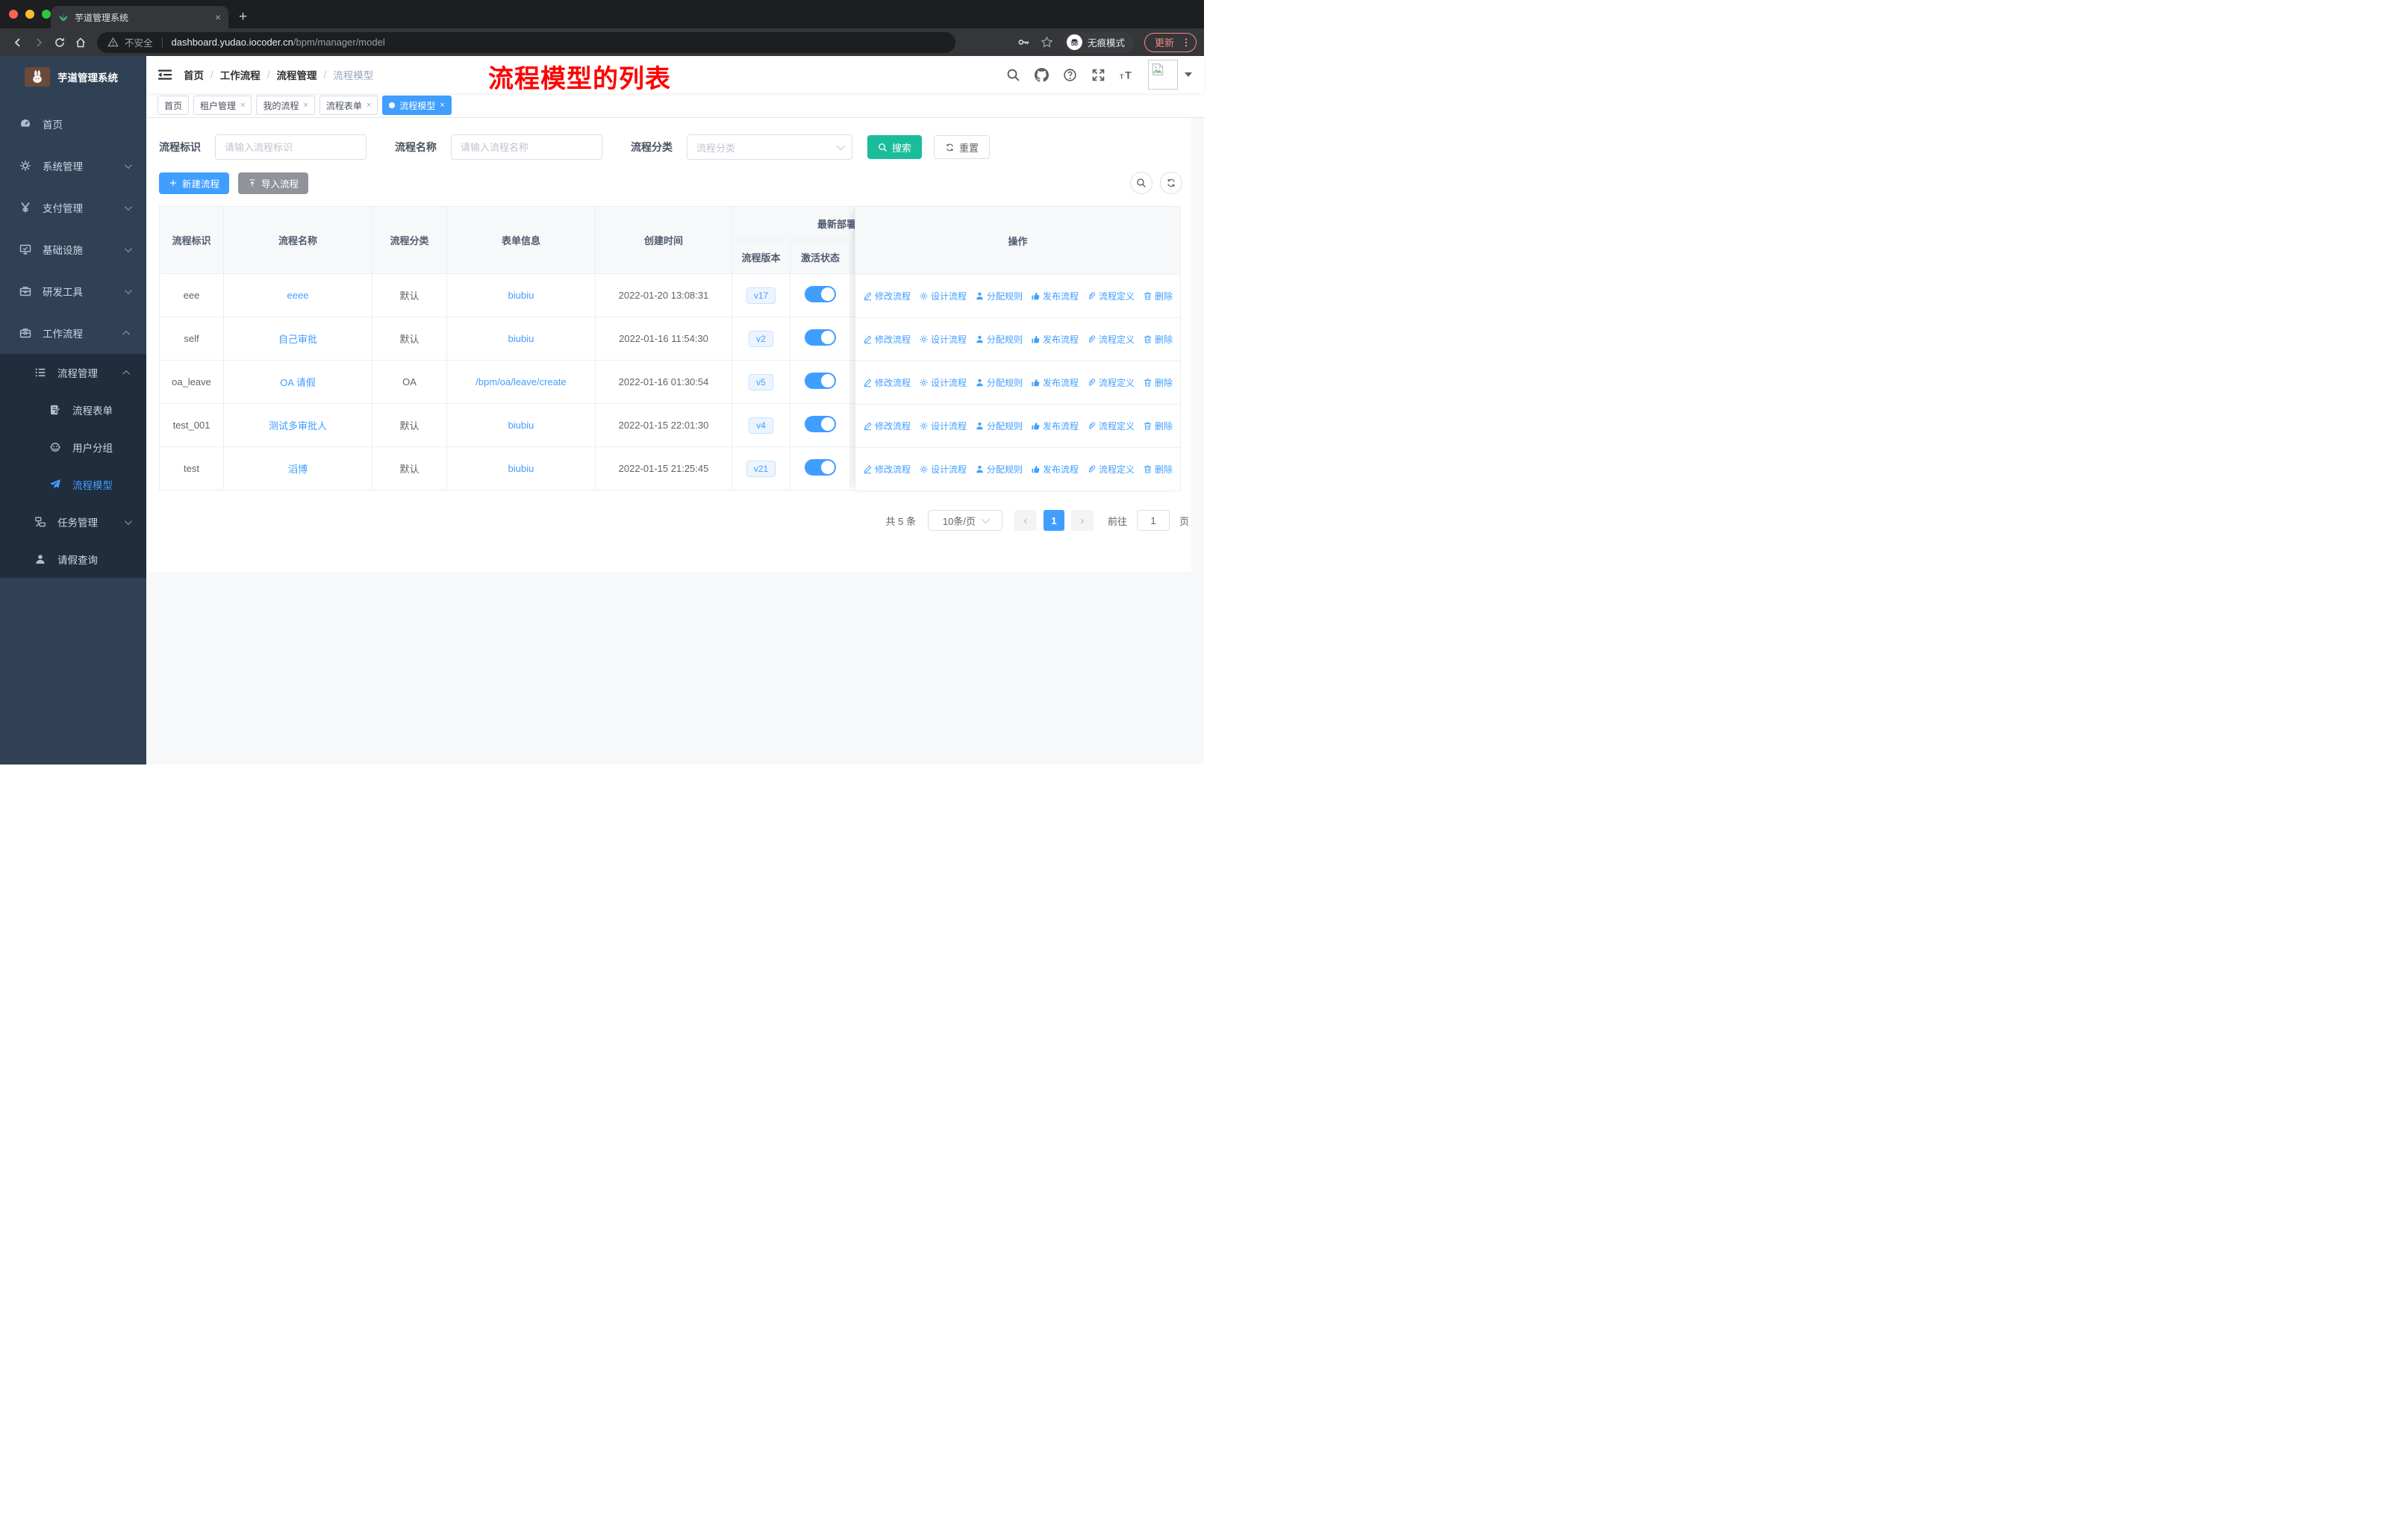 This screenshot has height=1529, width=2408. I want to click on sidebar-item-task-manage: 任务管理, so click(73, 522).